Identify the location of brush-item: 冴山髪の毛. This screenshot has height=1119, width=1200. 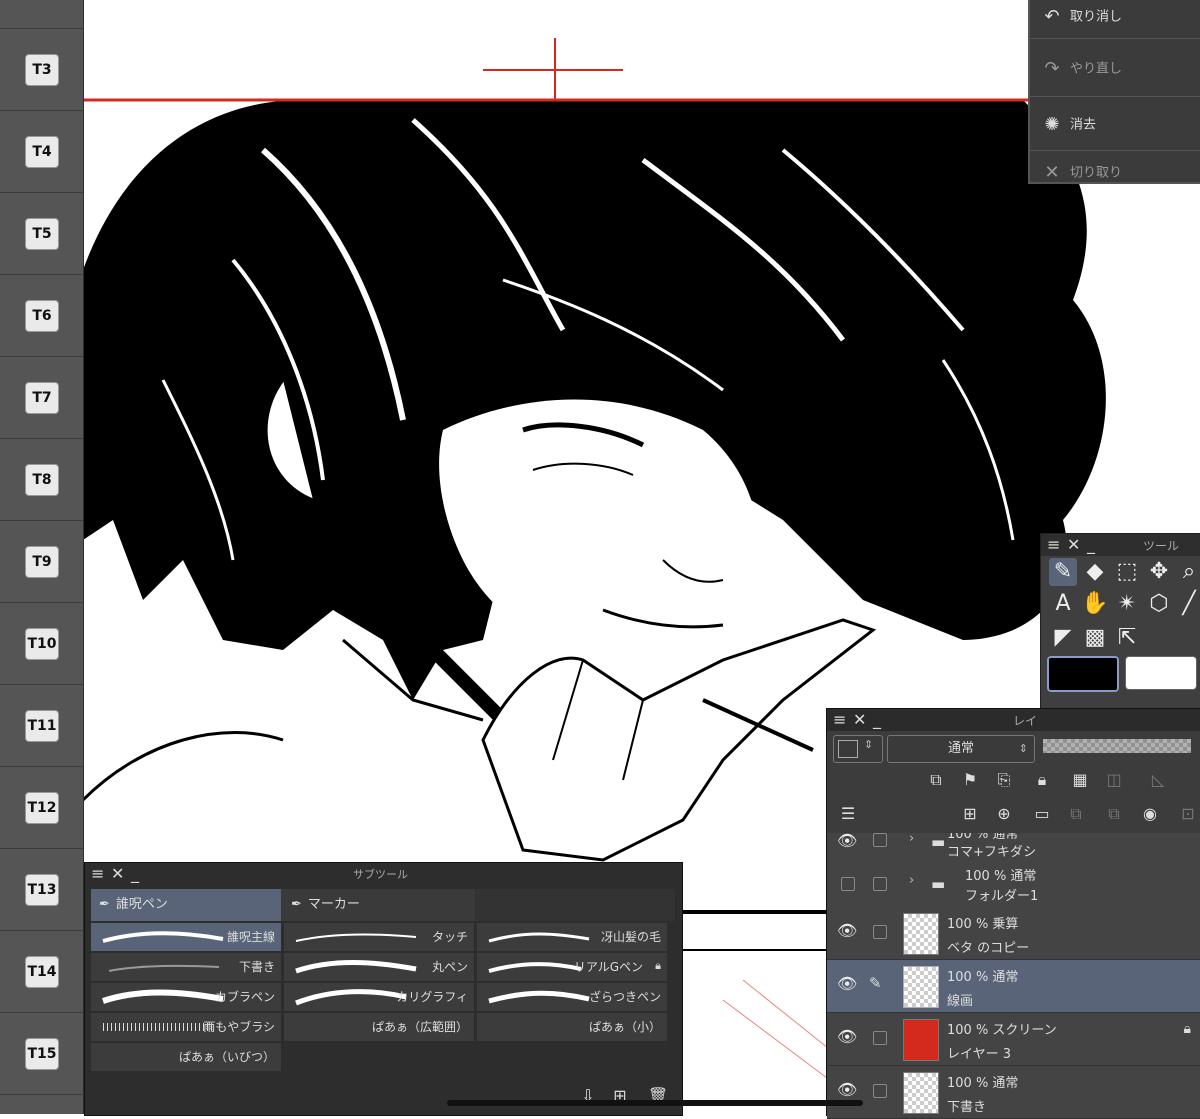
(572, 937).